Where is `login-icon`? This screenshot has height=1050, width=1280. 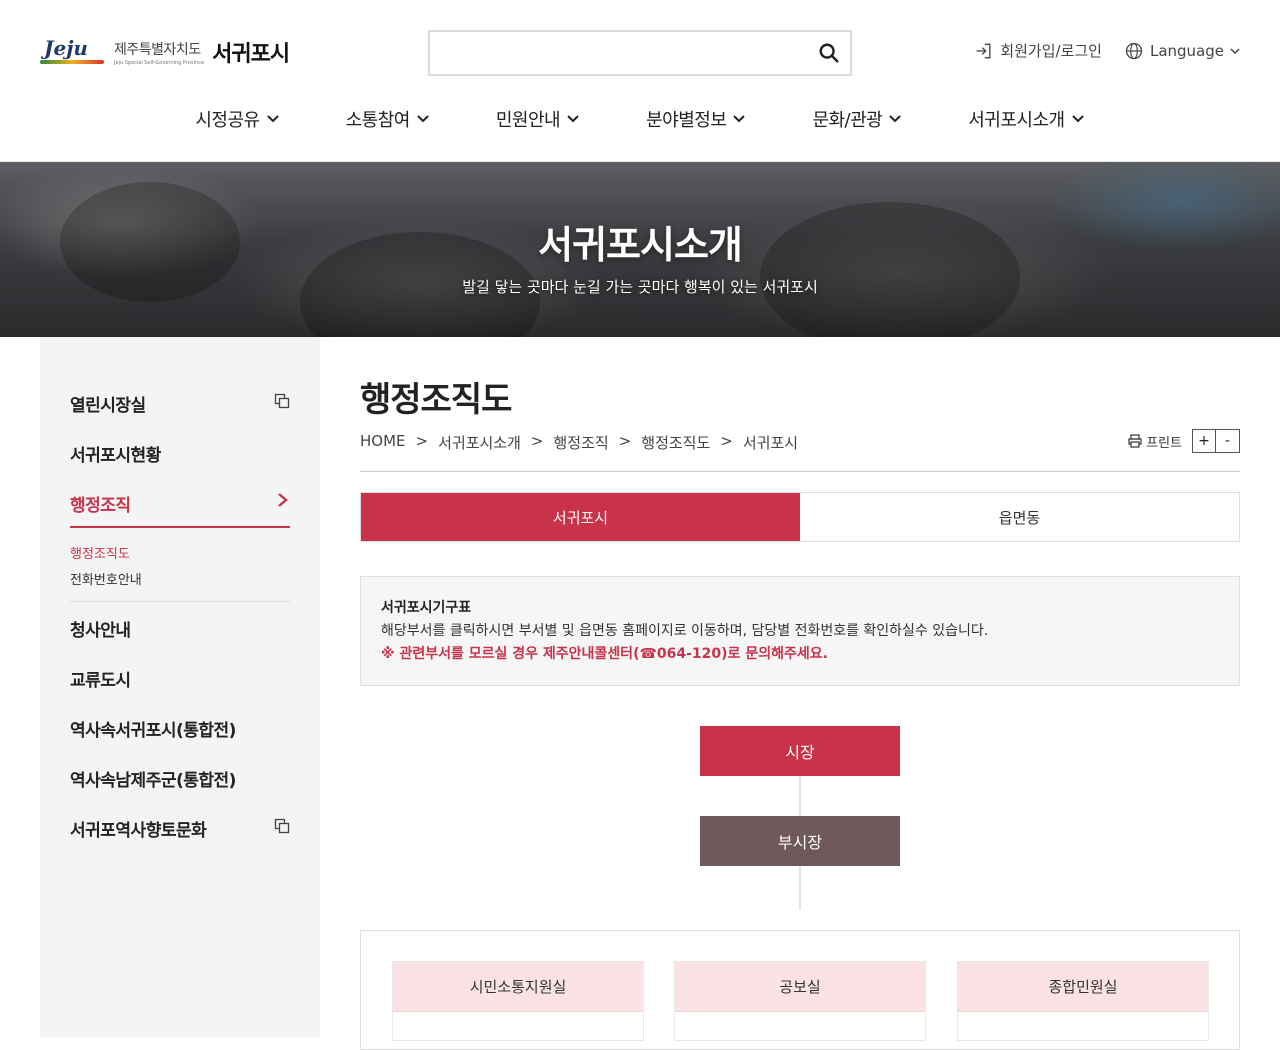
login-icon is located at coordinates (983, 50).